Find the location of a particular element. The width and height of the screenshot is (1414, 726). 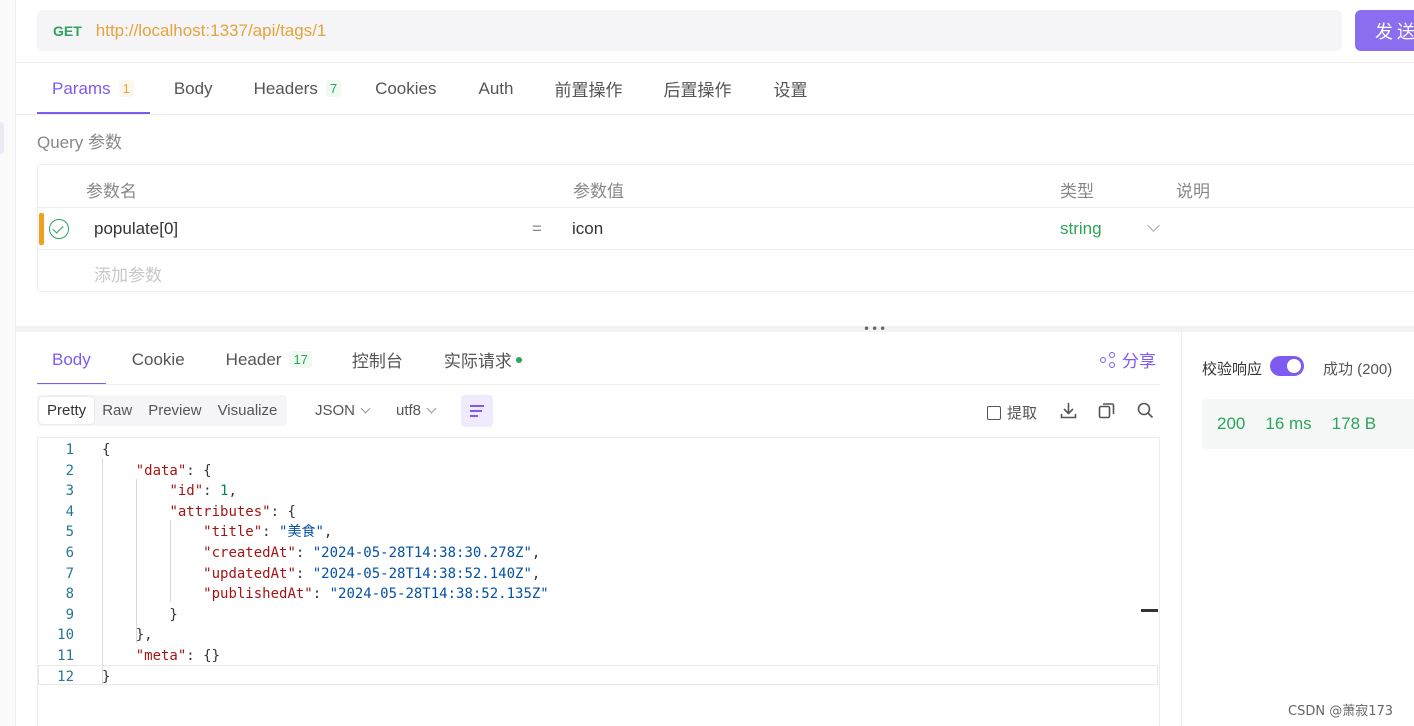

query-params-title: Query 参数 is located at coordinates (80, 142).